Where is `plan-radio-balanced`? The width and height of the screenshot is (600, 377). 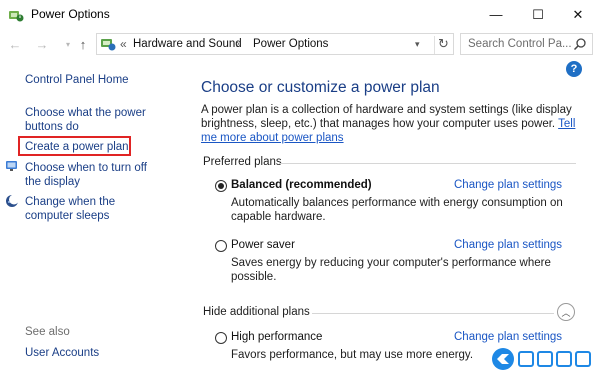
plan-radio-balanced is located at coordinates (221, 186).